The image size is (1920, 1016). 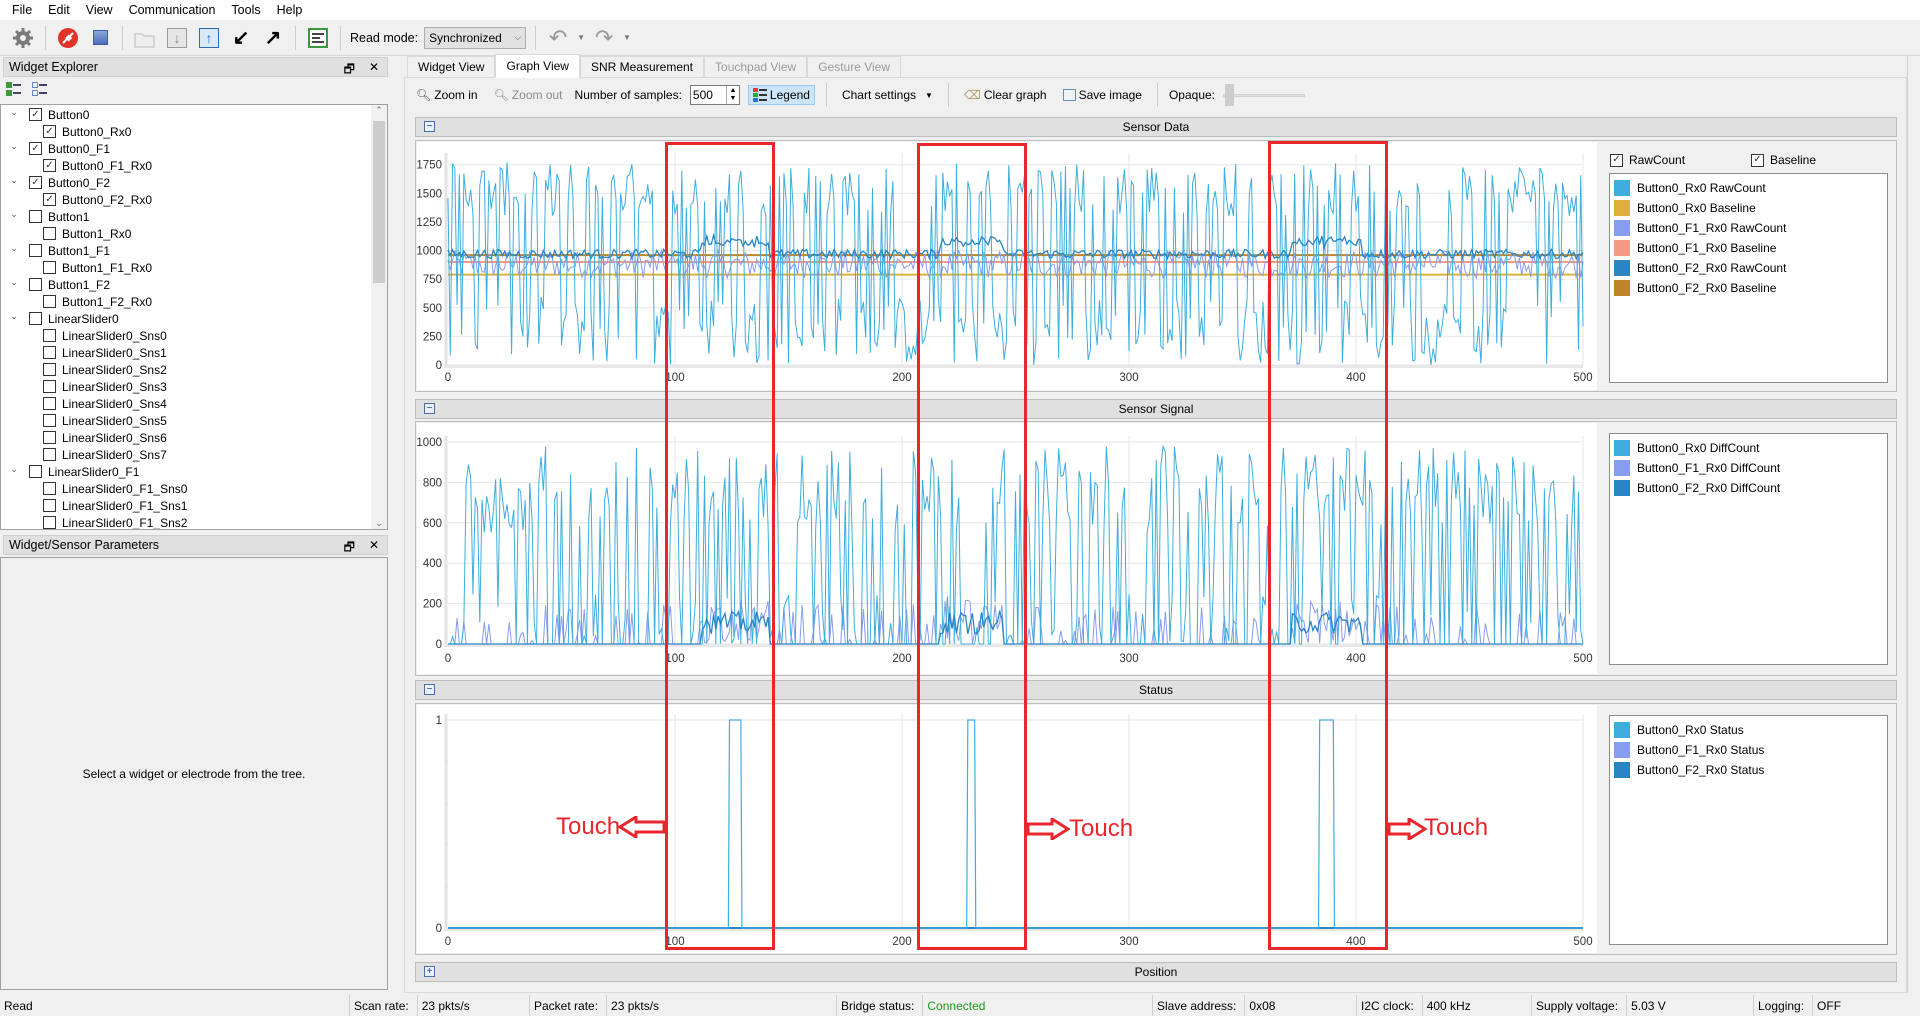 I want to click on scan-rate: Scan rate: 23 pkts/s, so click(x=409, y=1005).